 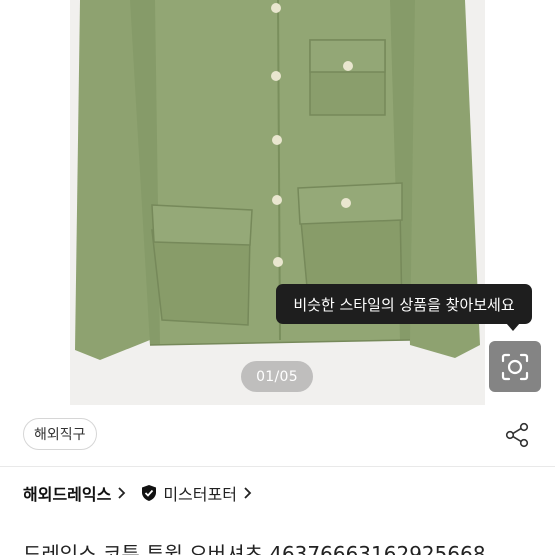 I want to click on image-page-indicator: 01/05, so click(x=277, y=376).